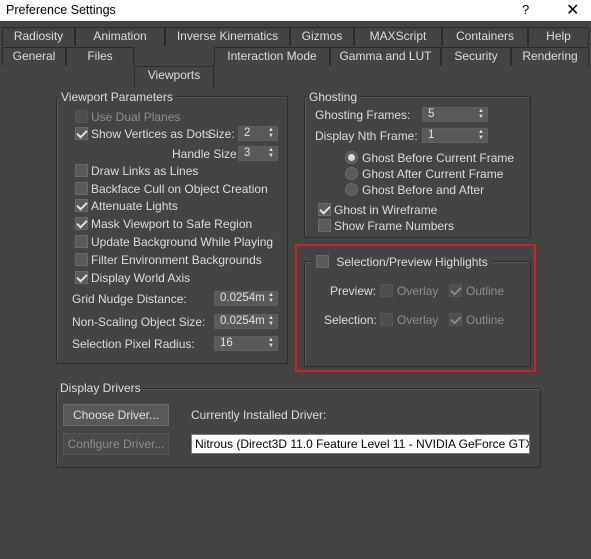 The image size is (591, 559). Describe the element at coordinates (431, 135) in the screenshot. I see `display-nth-frame-value: 1` at that location.